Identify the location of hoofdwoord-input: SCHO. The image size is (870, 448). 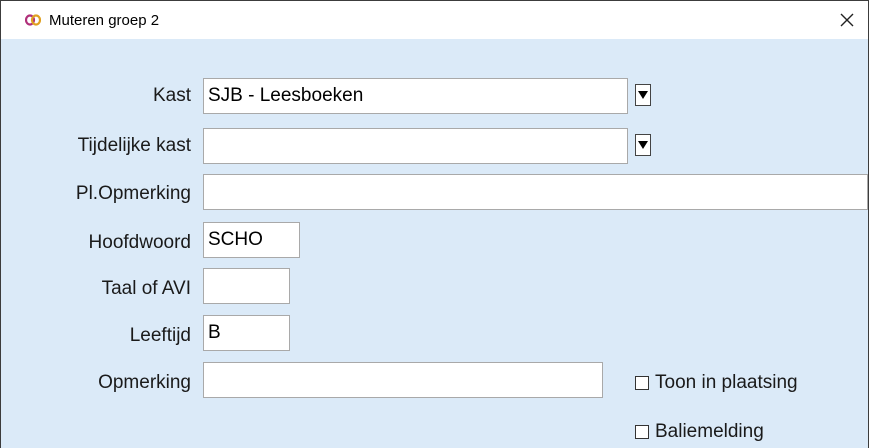
(251, 240).